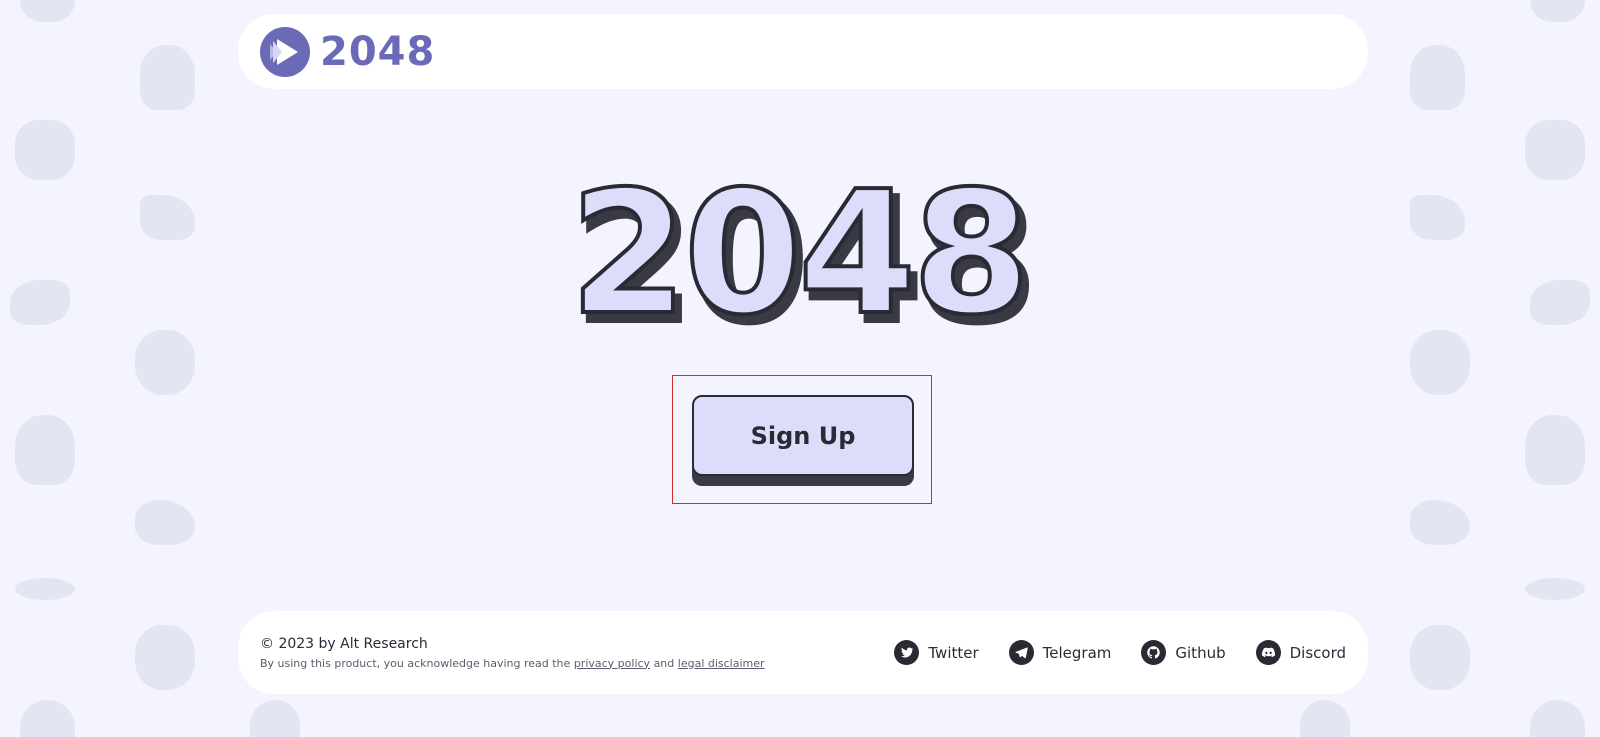 Image resolution: width=1600 pixels, height=737 pixels. I want to click on github-label: Github, so click(1200, 652).